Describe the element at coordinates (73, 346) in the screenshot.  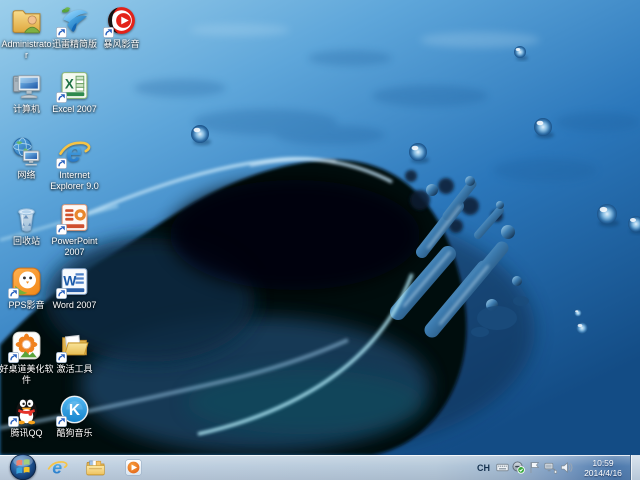
I see `open-folder-icon` at that location.